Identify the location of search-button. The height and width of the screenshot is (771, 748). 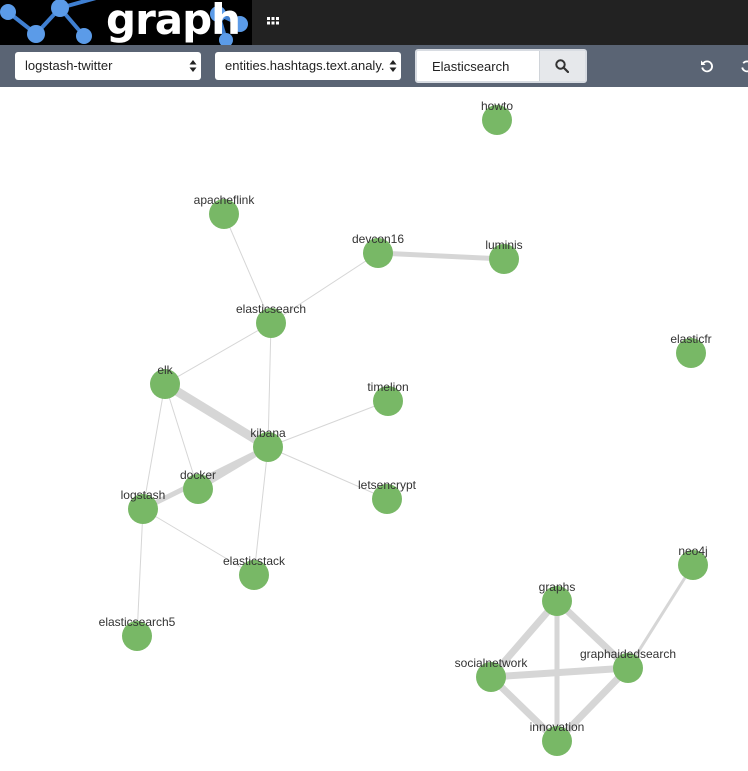
(562, 66).